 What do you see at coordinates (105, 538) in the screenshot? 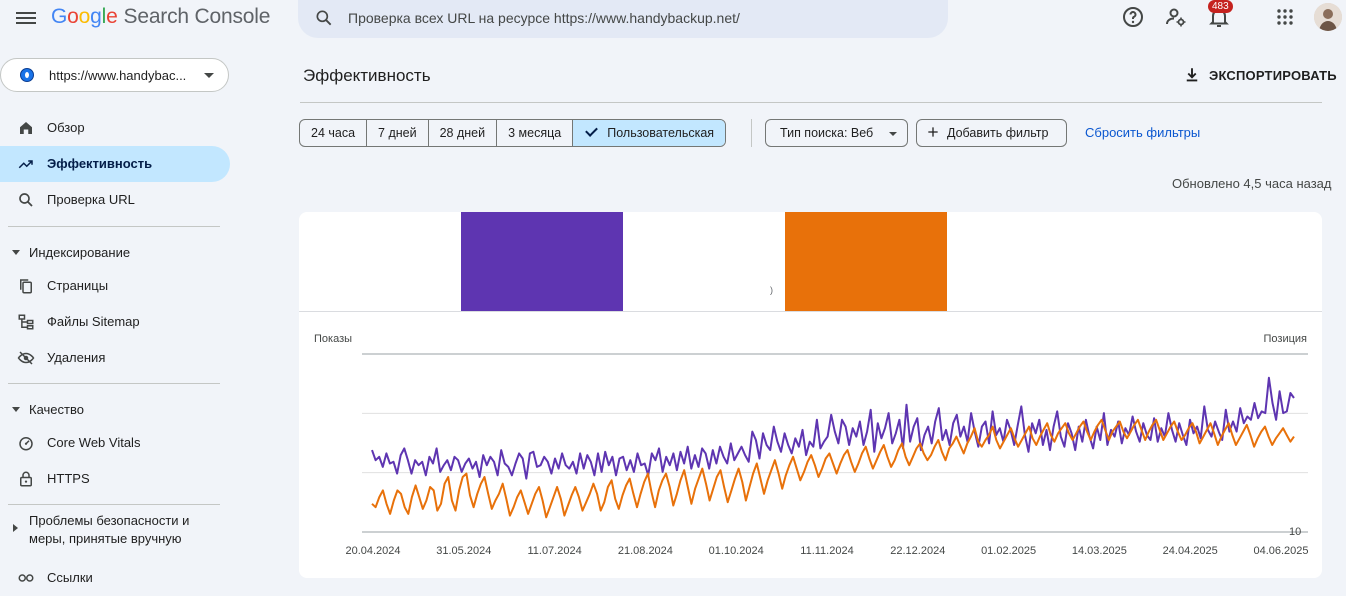
I see `sidebar-section-label-line: меры, принятые вручную` at bounding box center [105, 538].